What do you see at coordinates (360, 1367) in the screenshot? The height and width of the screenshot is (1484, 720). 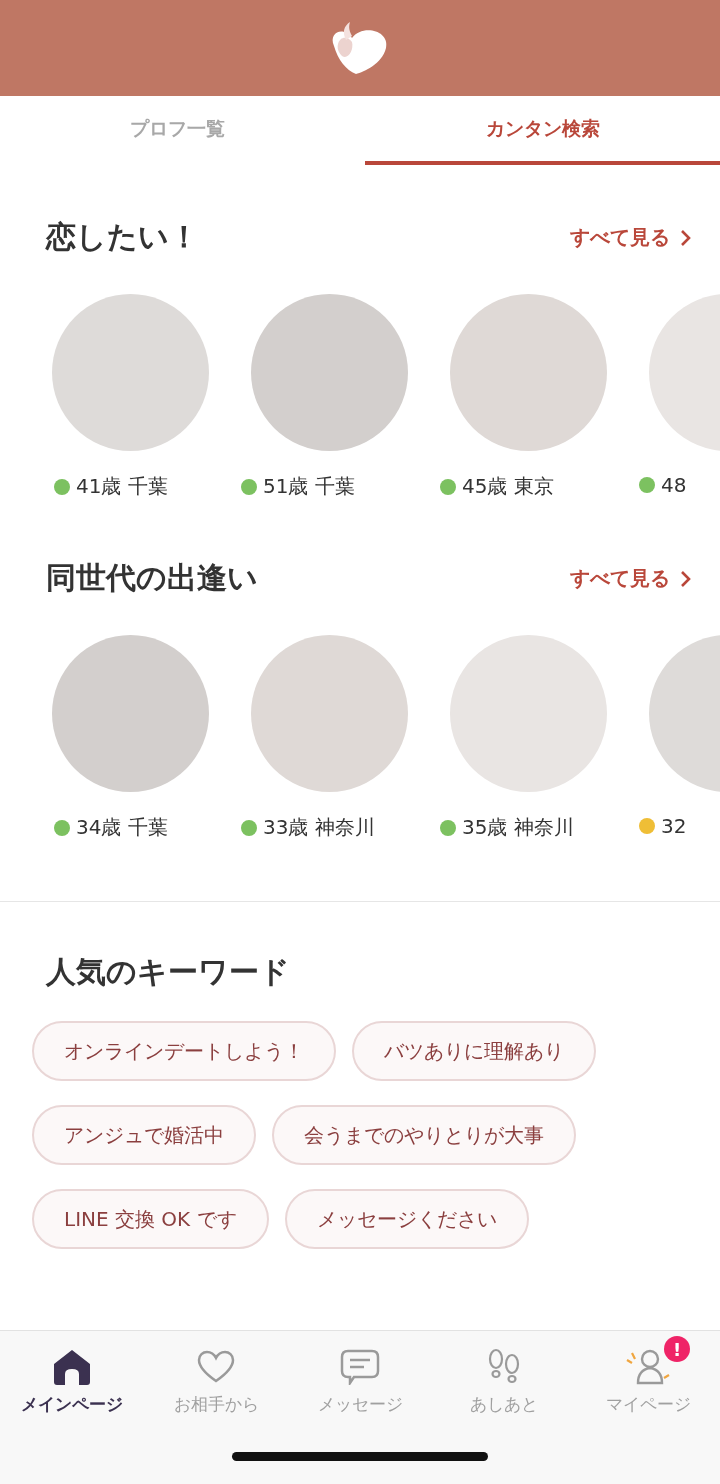 I see `message-icon` at bounding box center [360, 1367].